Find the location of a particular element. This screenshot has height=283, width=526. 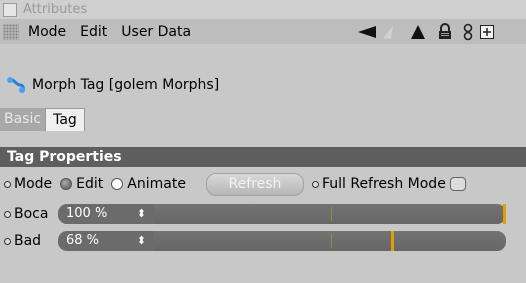

bad-value-field: 68 % ⬍ is located at coordinates (106, 241).